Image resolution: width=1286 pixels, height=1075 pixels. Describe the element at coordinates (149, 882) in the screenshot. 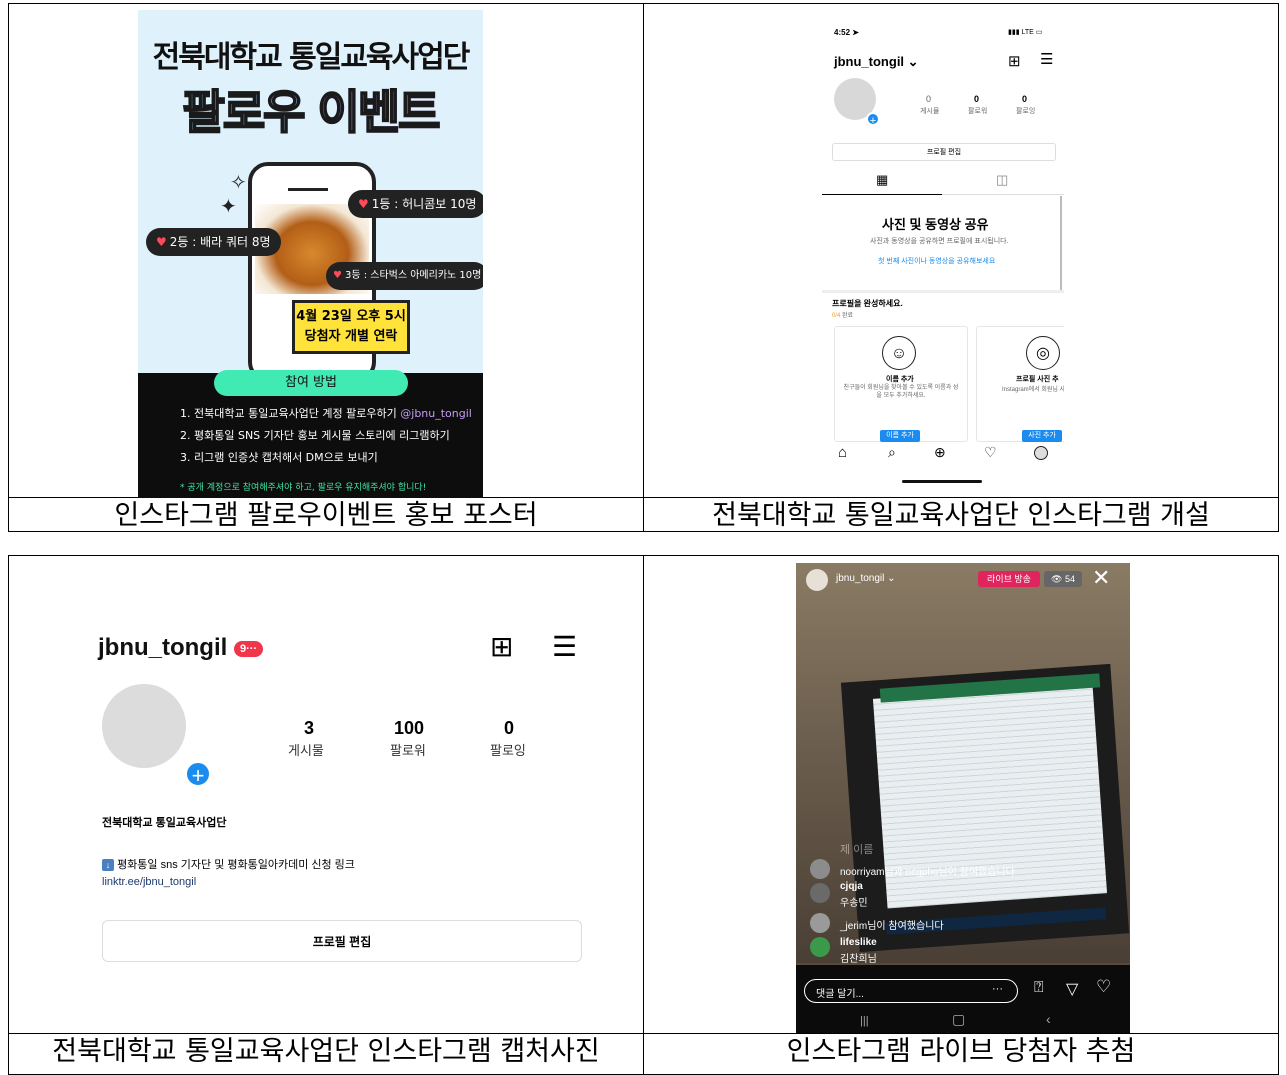

I see `bio-link: linktr.ee/jbnu_tongil` at that location.